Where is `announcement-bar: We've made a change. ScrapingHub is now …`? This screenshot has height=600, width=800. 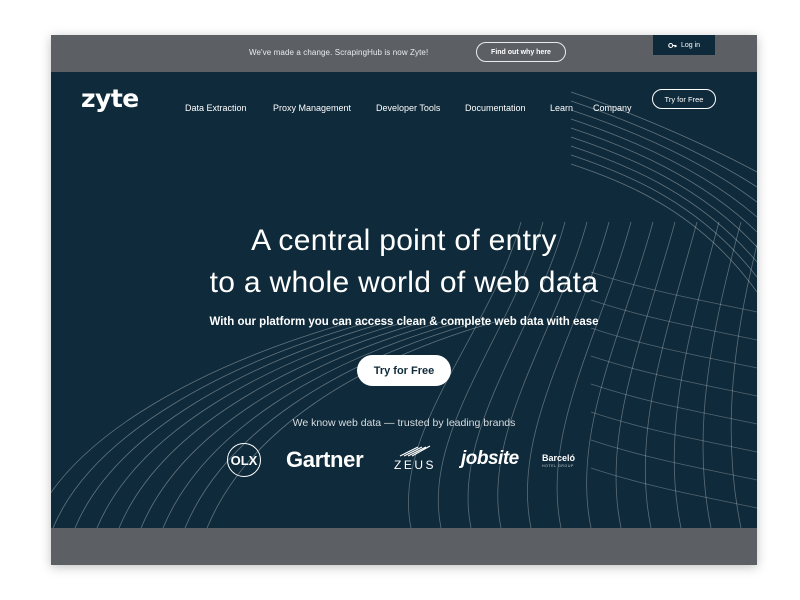 announcement-bar: We've made a change. ScrapingHub is now … is located at coordinates (404, 53).